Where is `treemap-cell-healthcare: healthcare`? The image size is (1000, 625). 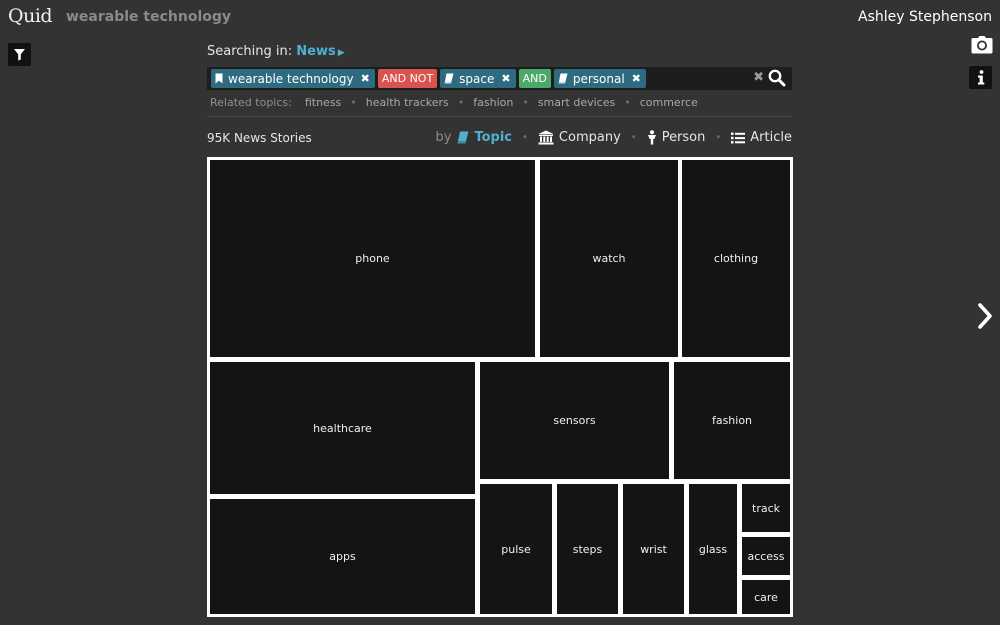
treemap-cell-healthcare: healthcare is located at coordinates (342, 428).